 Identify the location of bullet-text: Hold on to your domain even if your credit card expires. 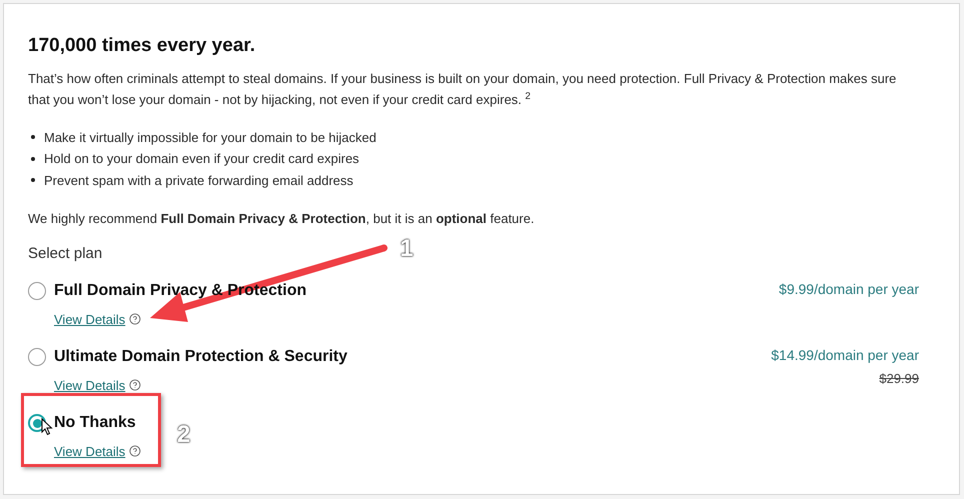
(202, 159).